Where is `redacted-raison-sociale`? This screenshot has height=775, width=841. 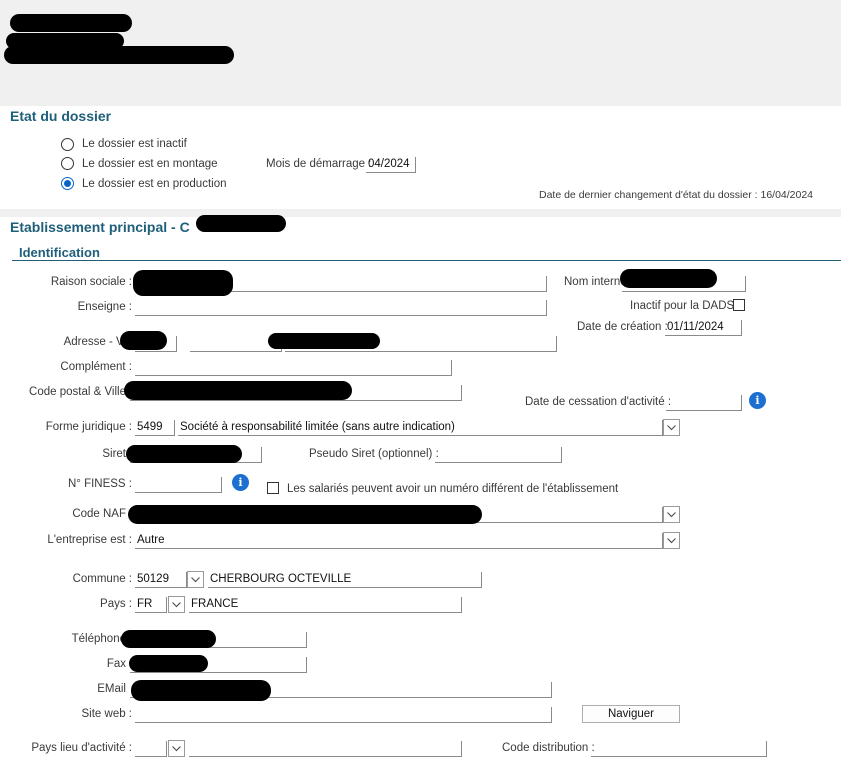 redacted-raison-sociale is located at coordinates (183, 283).